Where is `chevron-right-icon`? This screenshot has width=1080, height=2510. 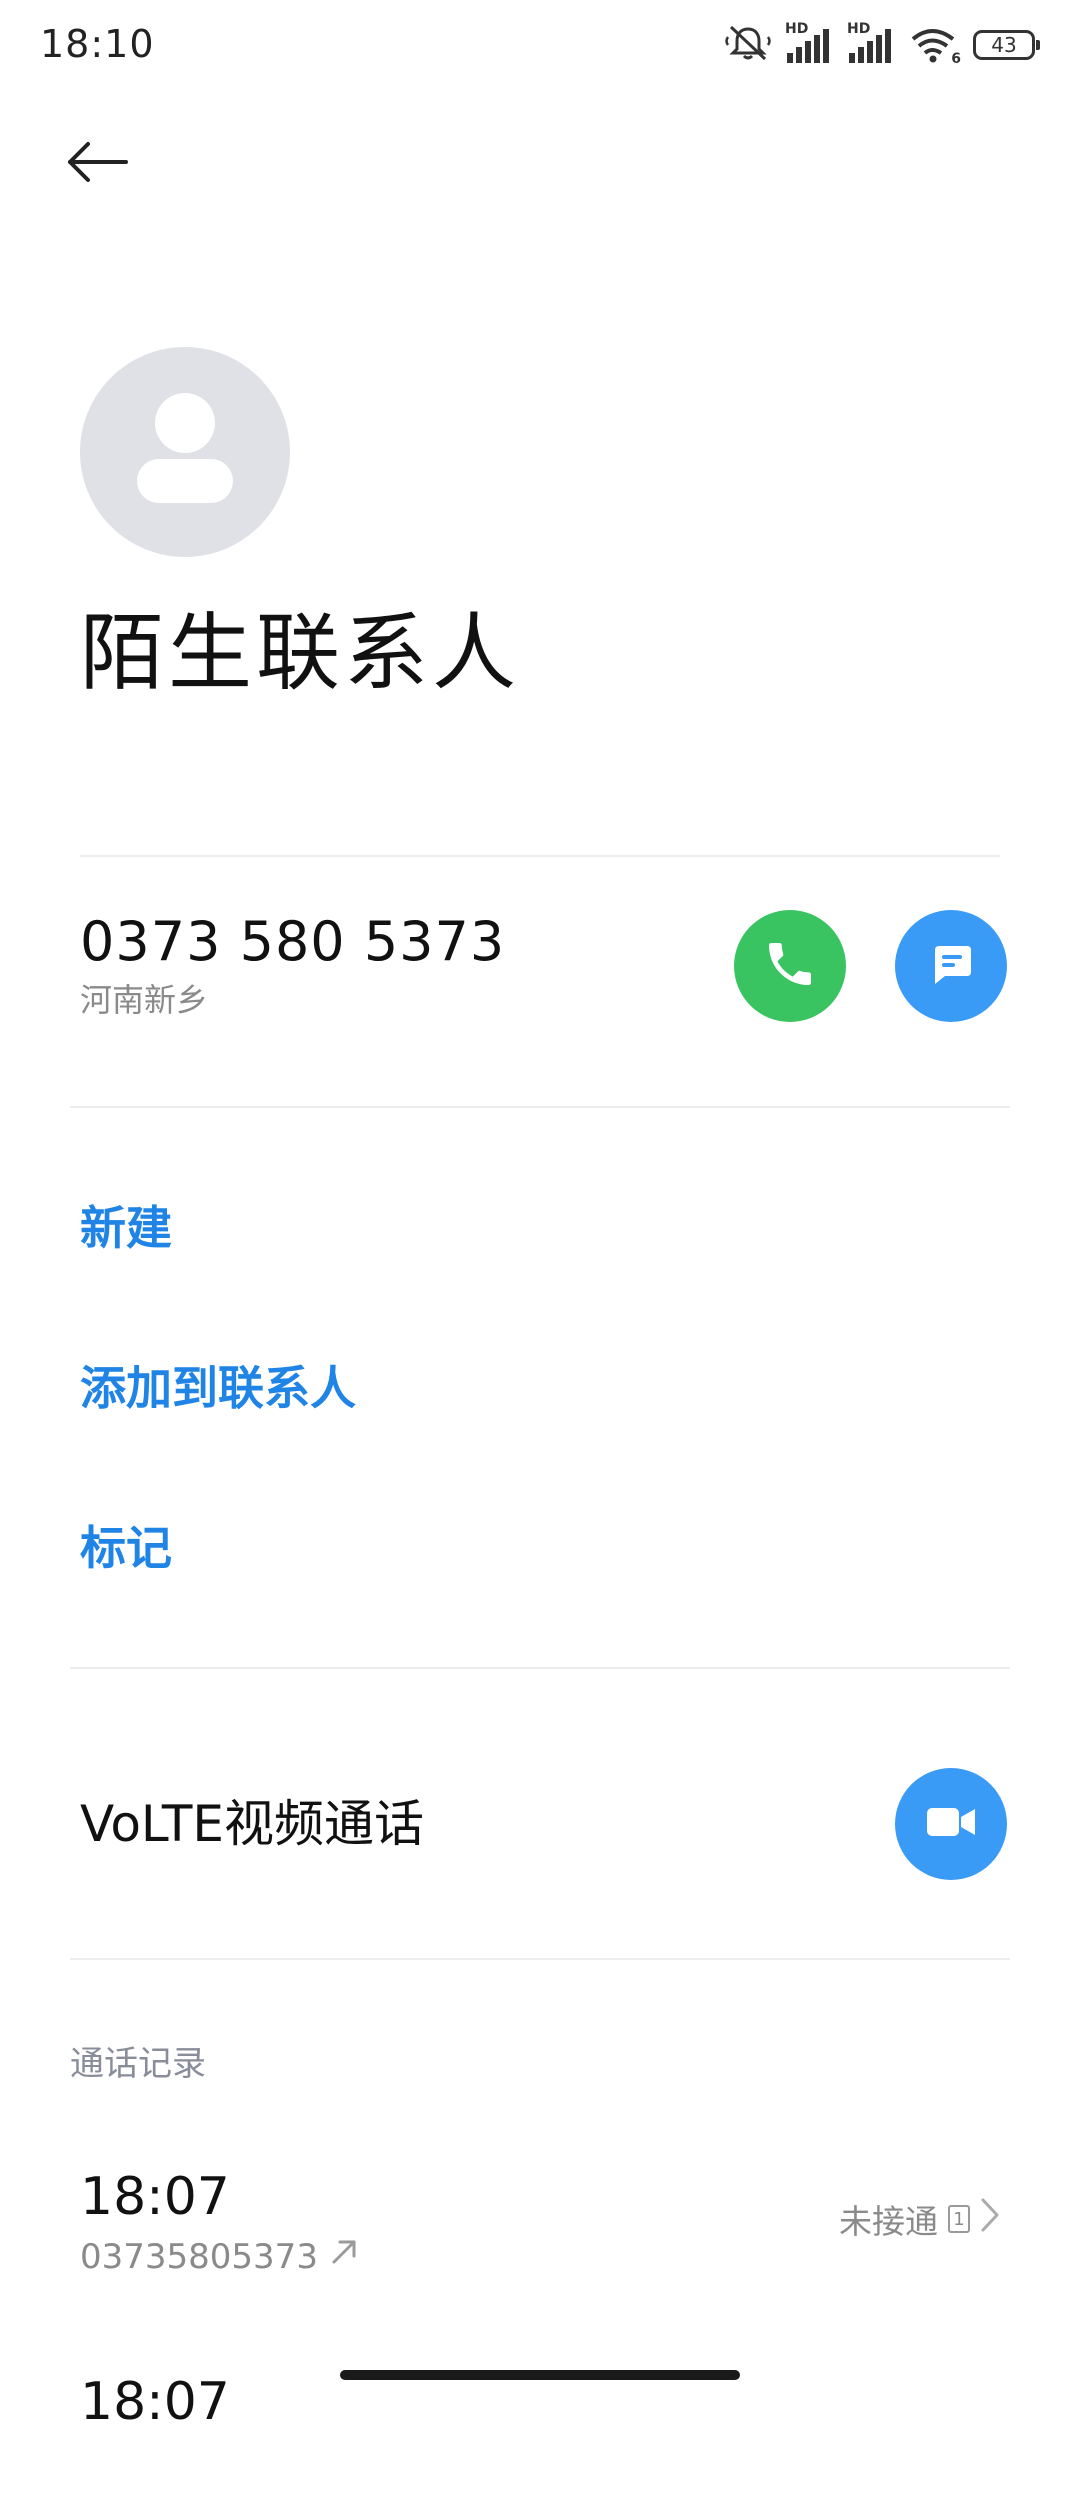
chevron-right-icon is located at coordinates (990, 2219).